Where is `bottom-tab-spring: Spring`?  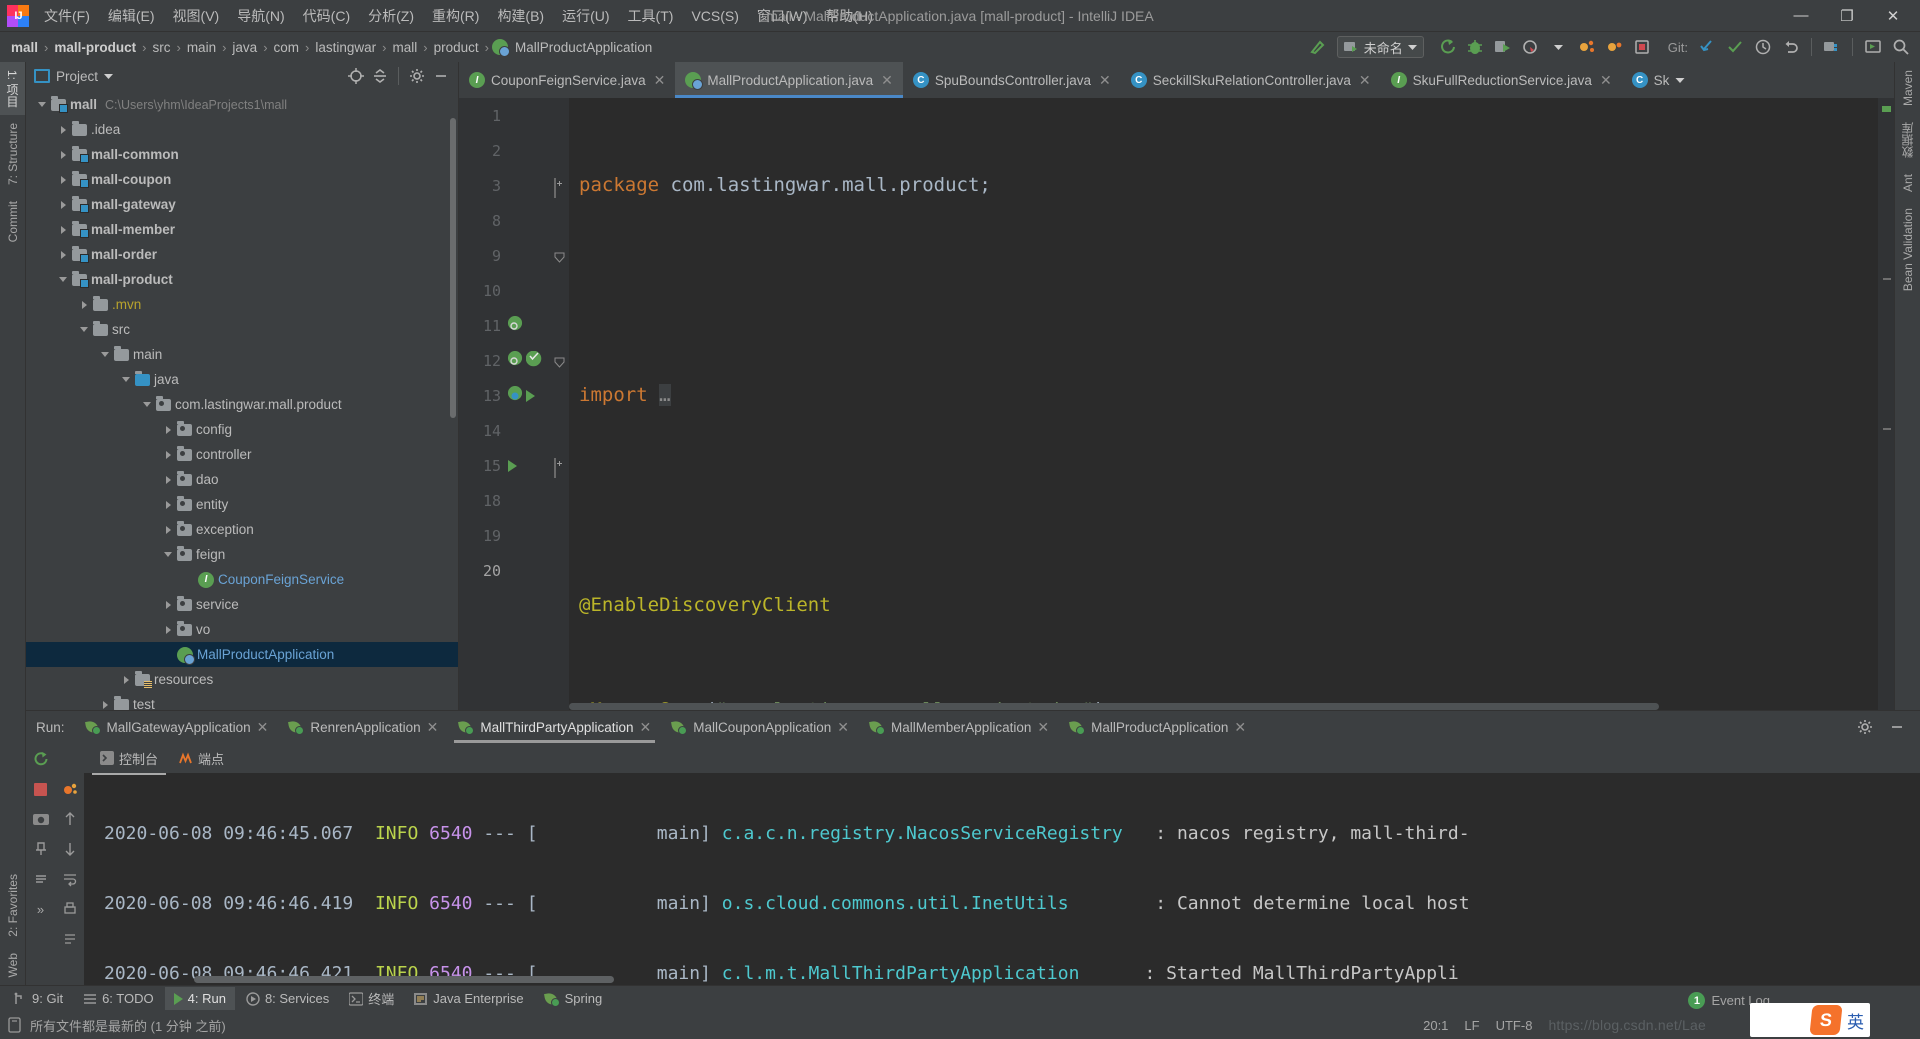
bottom-tab-spring: Spring is located at coordinates (573, 999).